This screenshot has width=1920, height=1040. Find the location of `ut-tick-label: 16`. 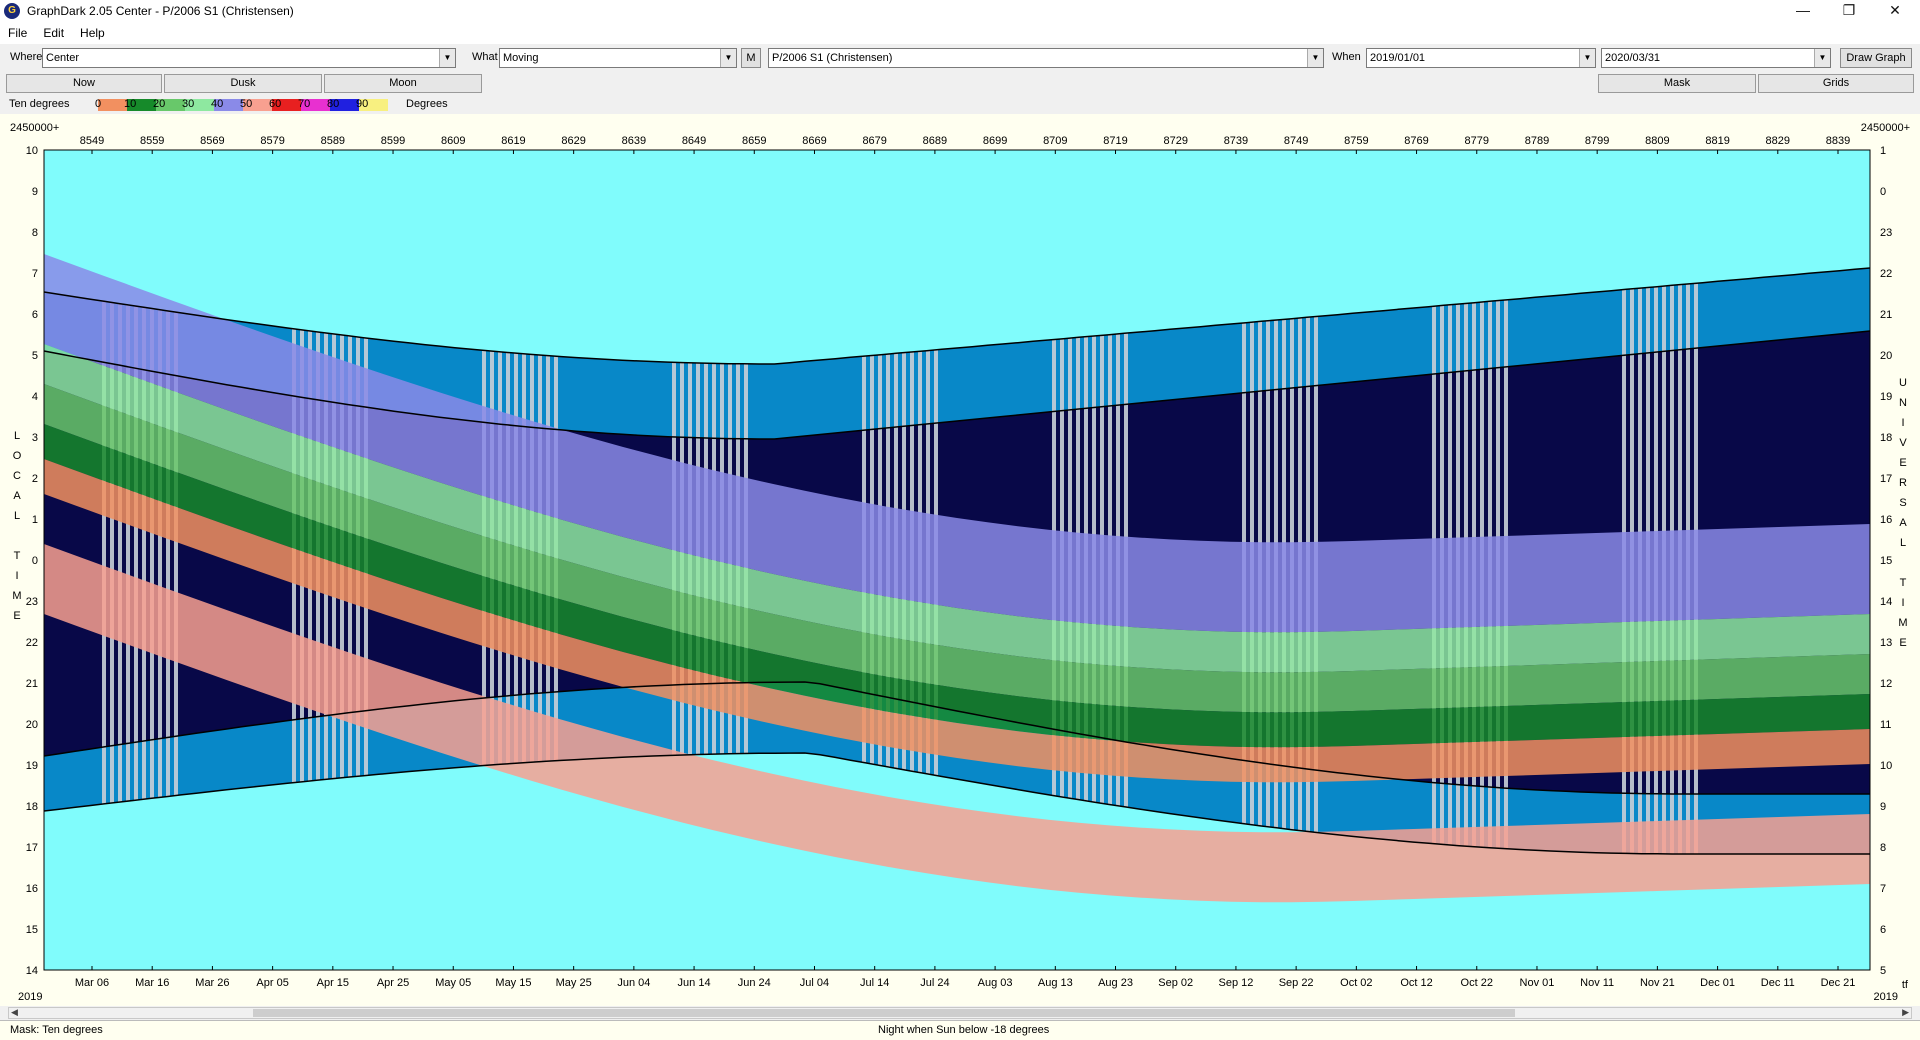

ut-tick-label: 16 is located at coordinates (1886, 520).